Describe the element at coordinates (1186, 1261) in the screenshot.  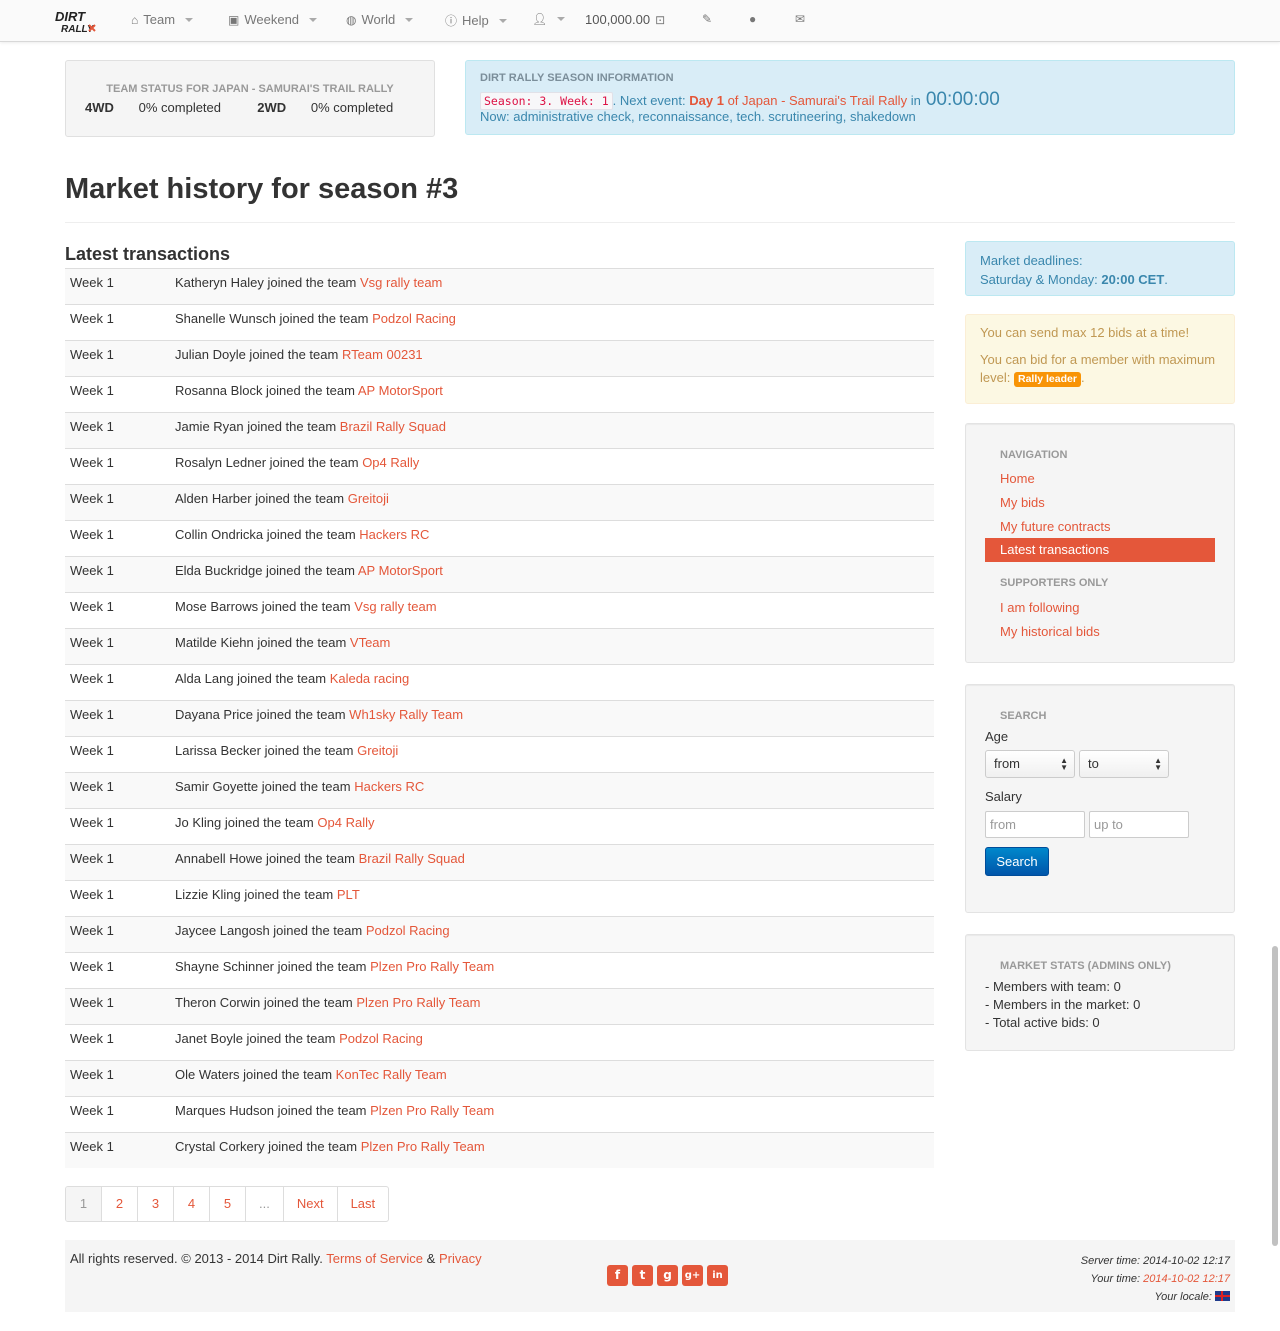
I see `server-time-value: 2014-10-02 12:17` at that location.